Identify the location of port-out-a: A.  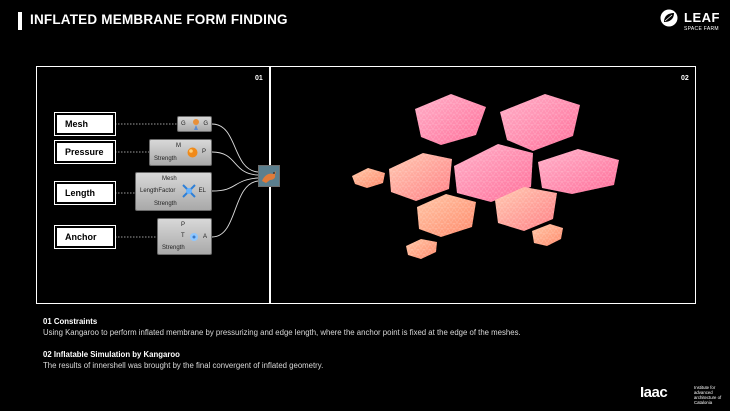
(204, 237).